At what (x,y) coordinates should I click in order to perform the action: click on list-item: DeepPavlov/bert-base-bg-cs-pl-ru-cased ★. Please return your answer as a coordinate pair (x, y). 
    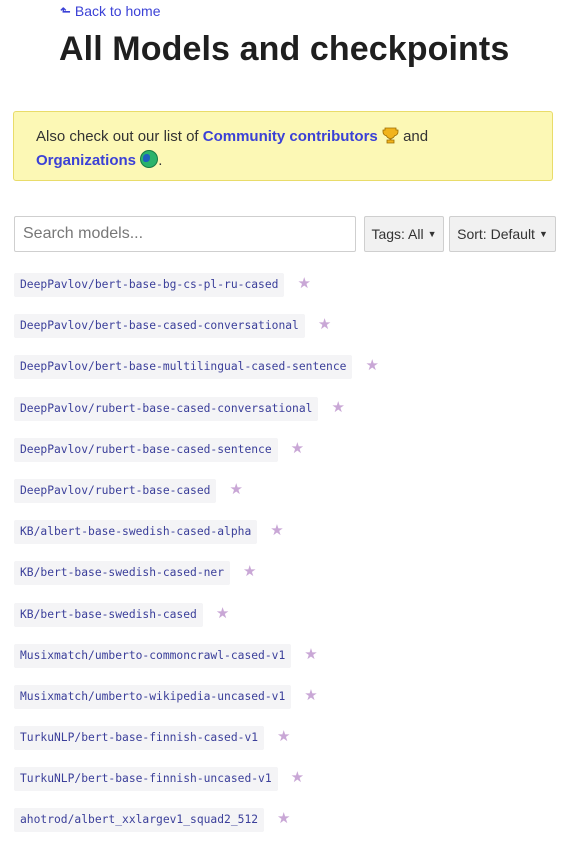
    Looking at the image, I should click on (196, 293).